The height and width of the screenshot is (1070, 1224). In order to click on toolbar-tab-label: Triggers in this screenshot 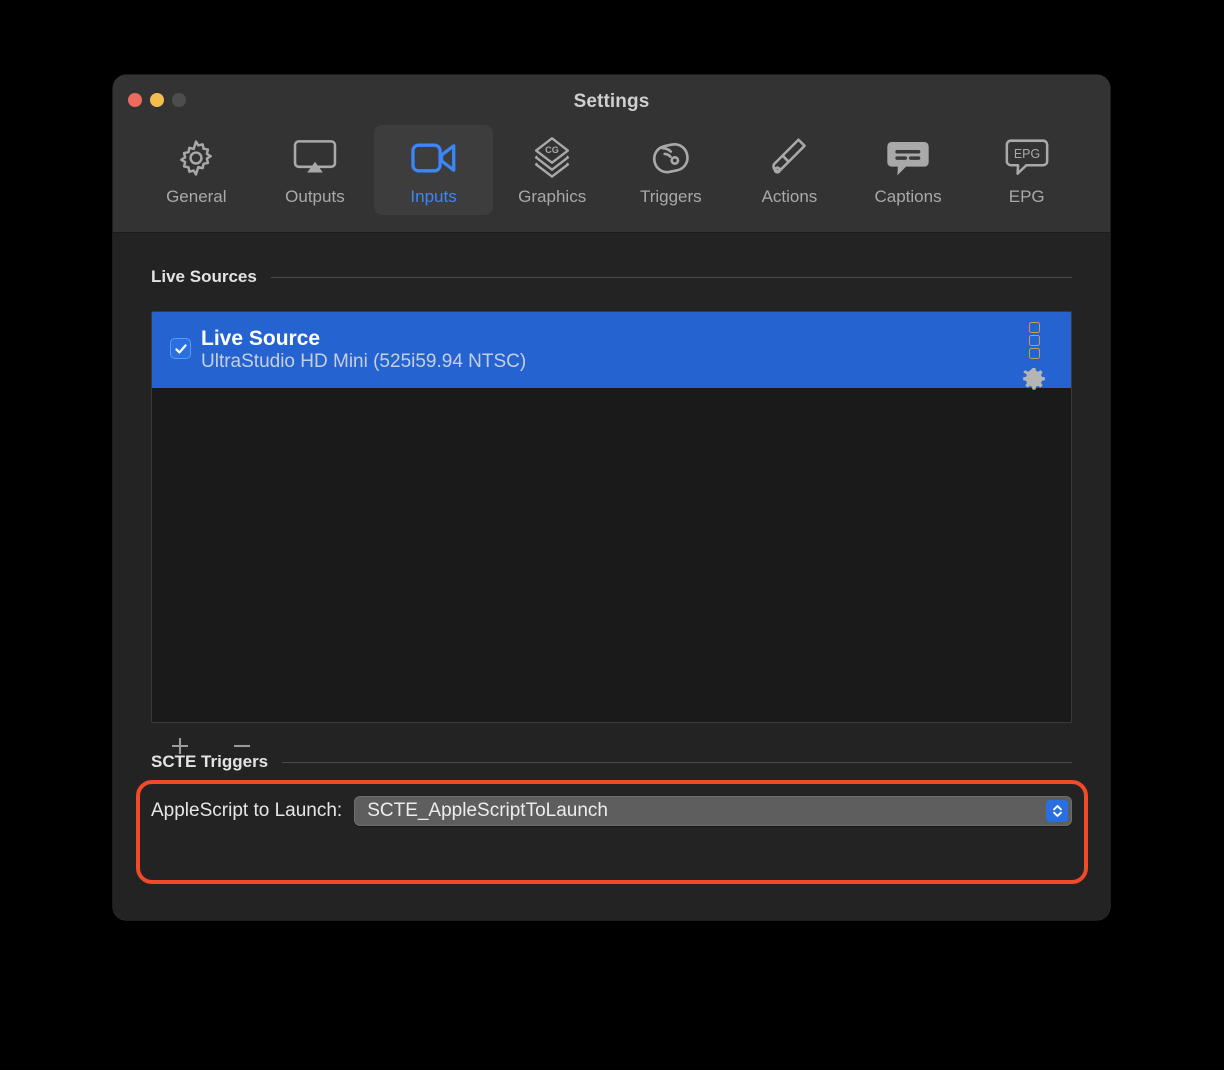, I will do `click(670, 196)`.